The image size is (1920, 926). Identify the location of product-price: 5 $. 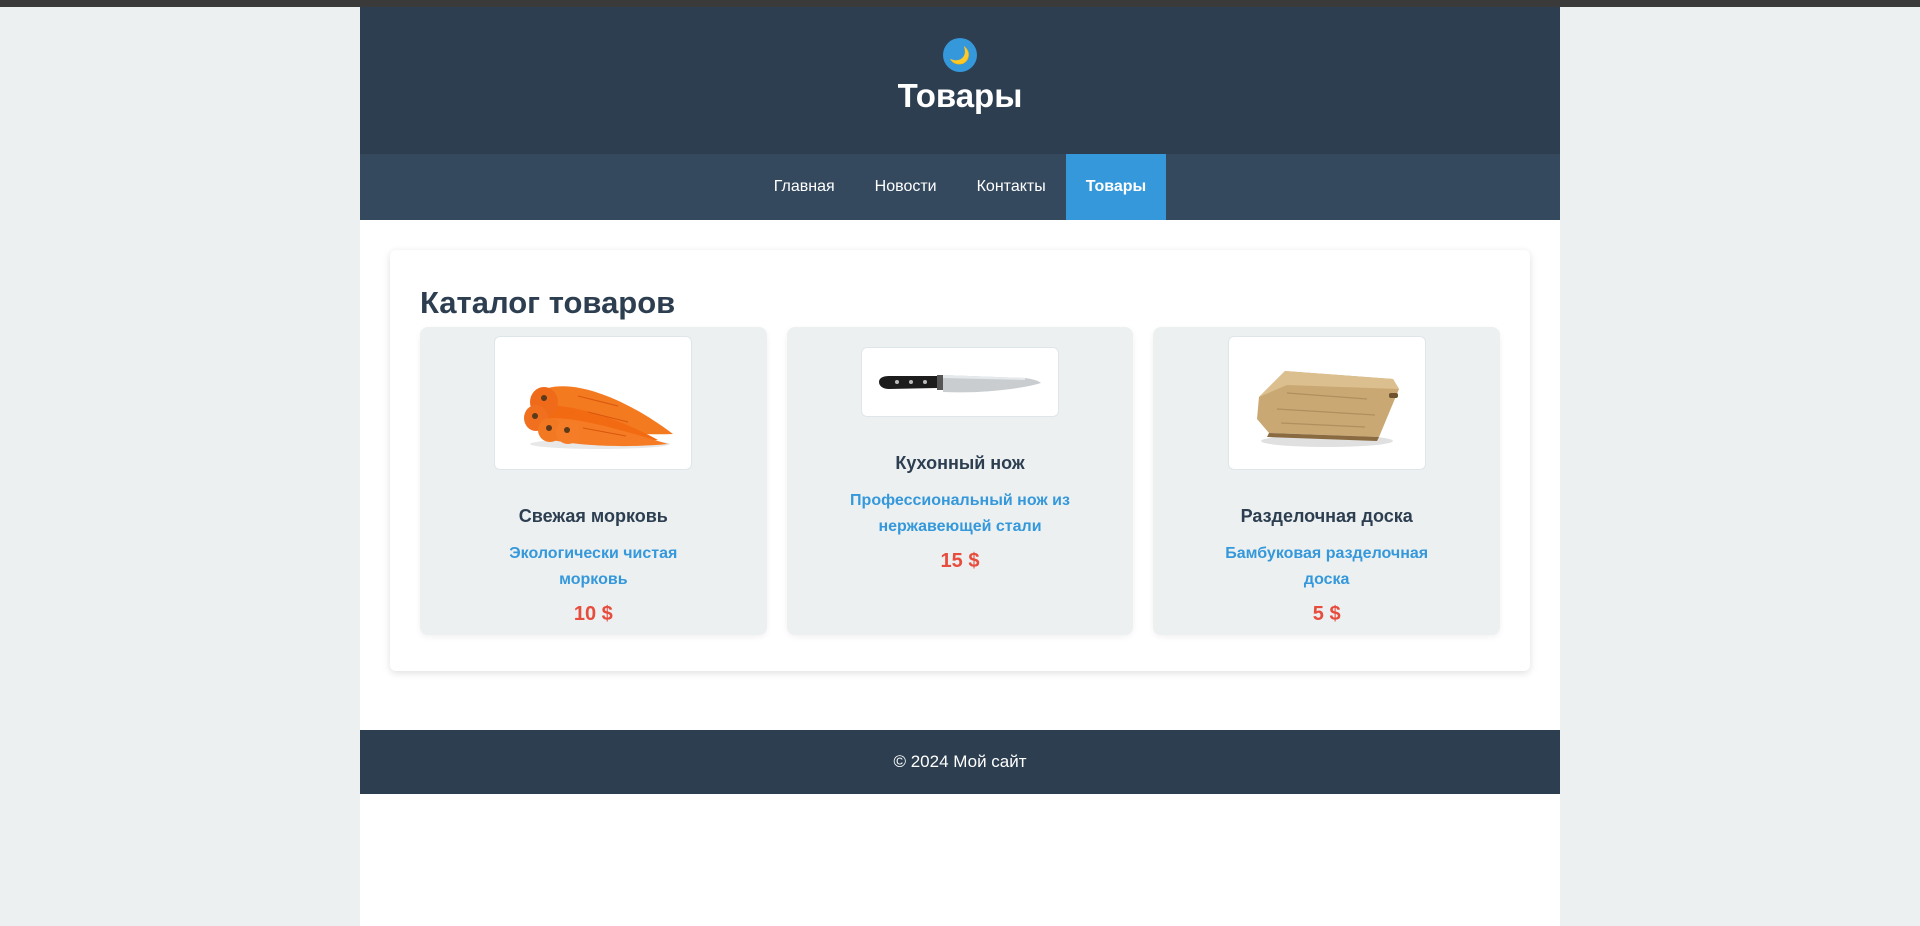
(1326, 614).